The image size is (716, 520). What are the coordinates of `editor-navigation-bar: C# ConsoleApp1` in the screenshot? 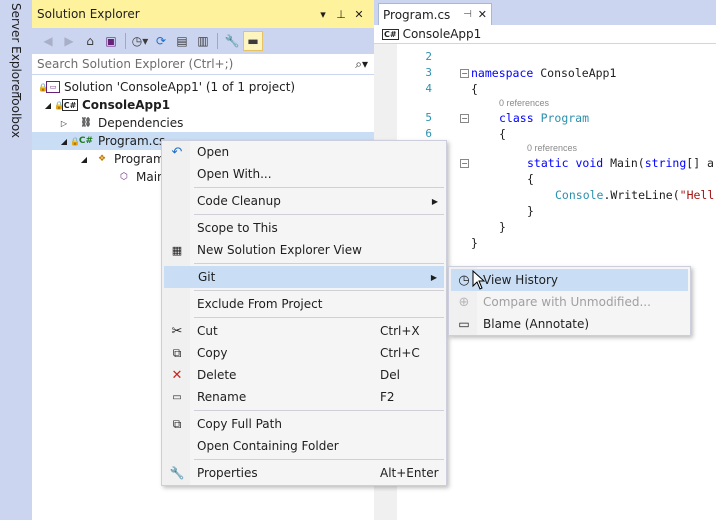 It's located at (545, 34).